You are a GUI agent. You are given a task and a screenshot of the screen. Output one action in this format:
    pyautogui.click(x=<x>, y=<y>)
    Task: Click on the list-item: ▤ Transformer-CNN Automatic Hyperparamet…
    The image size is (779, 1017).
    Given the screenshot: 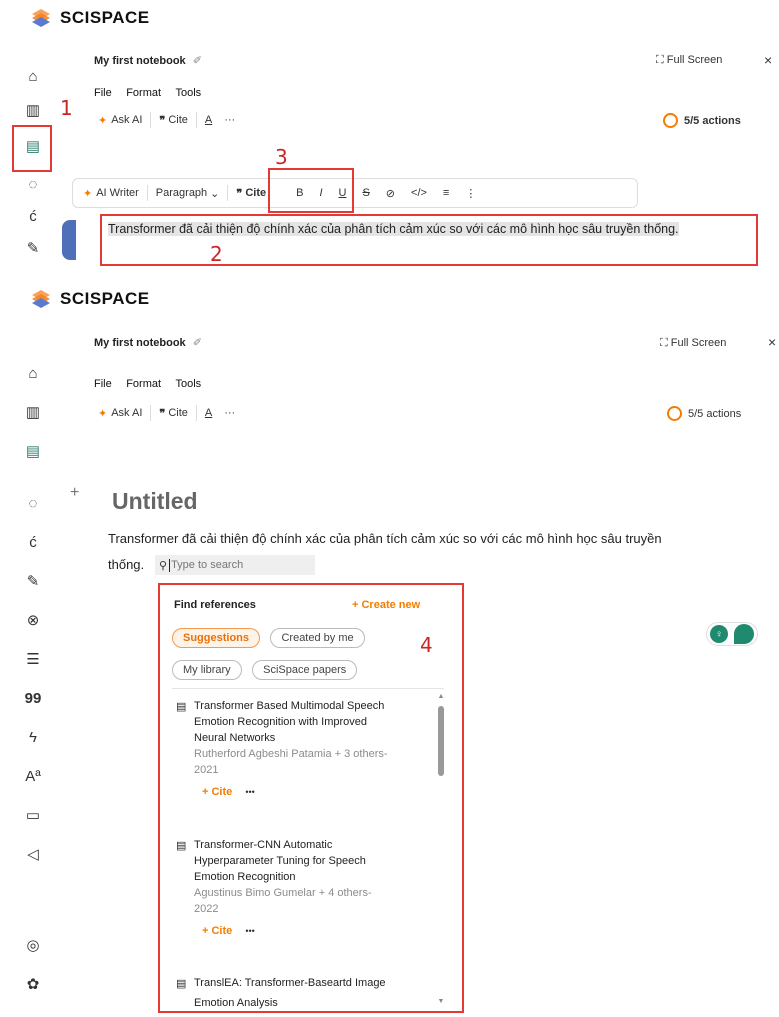 What is the action you would take?
    pyautogui.click(x=304, y=888)
    